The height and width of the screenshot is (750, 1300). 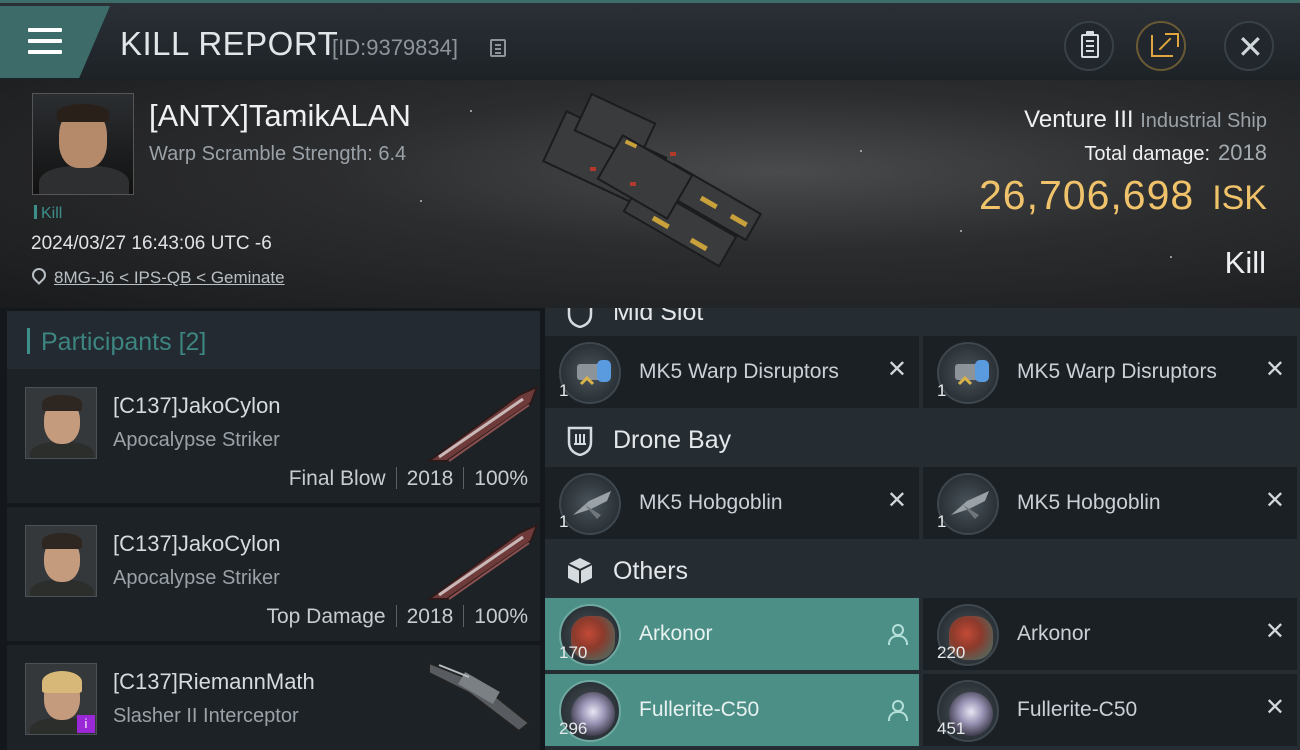 I want to click on fit-item: 296 Fullerite-C50, so click(x=732, y=710).